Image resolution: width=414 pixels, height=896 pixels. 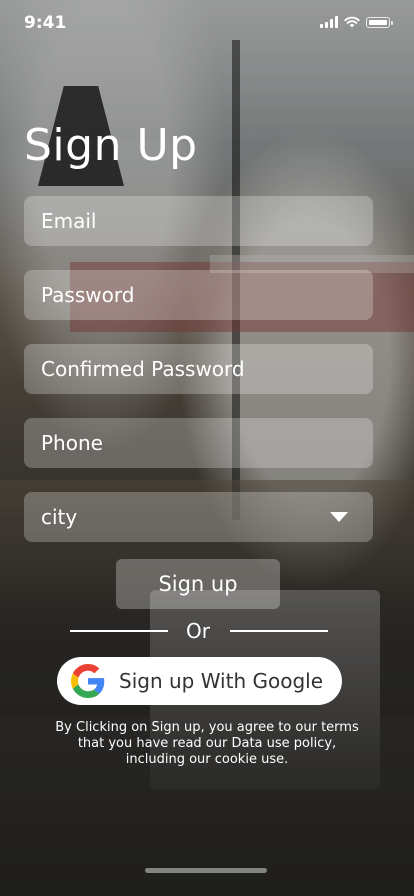 I want to click on terms-line-3: including our cookie use., so click(x=207, y=759).